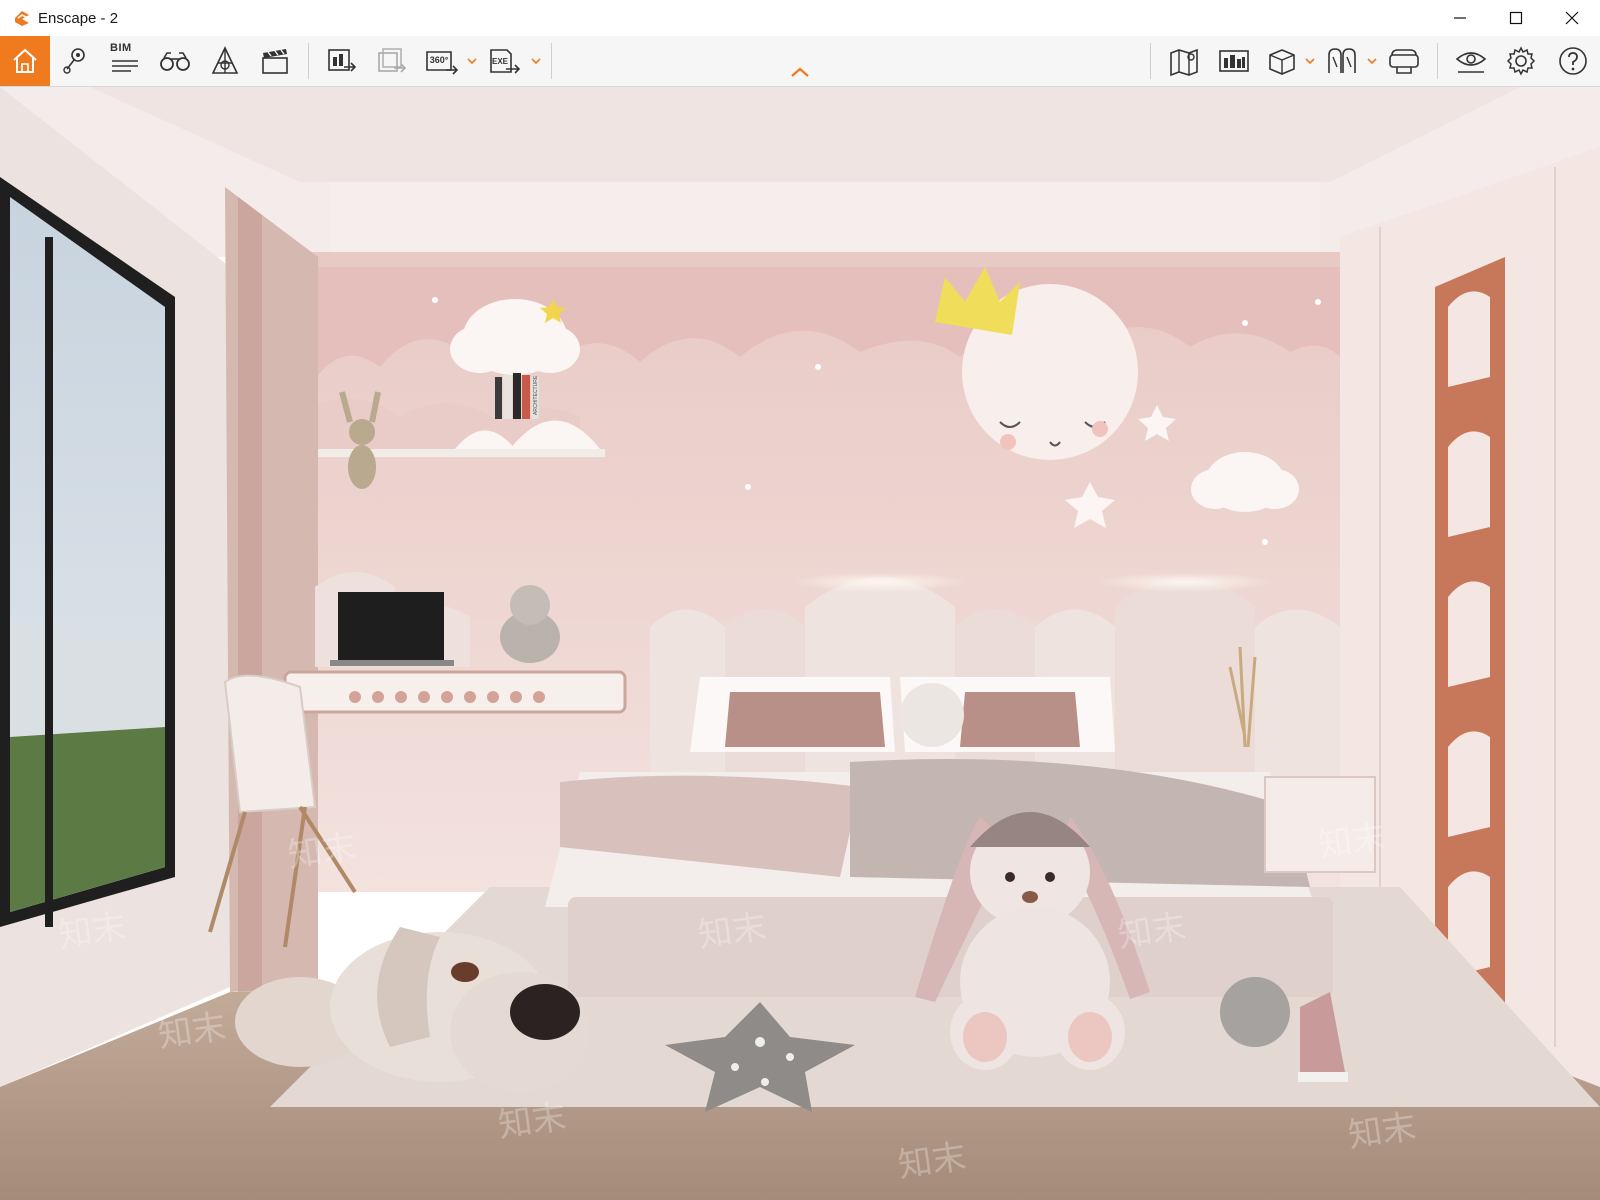  I want to click on location-pin-icon, so click(74, 61).